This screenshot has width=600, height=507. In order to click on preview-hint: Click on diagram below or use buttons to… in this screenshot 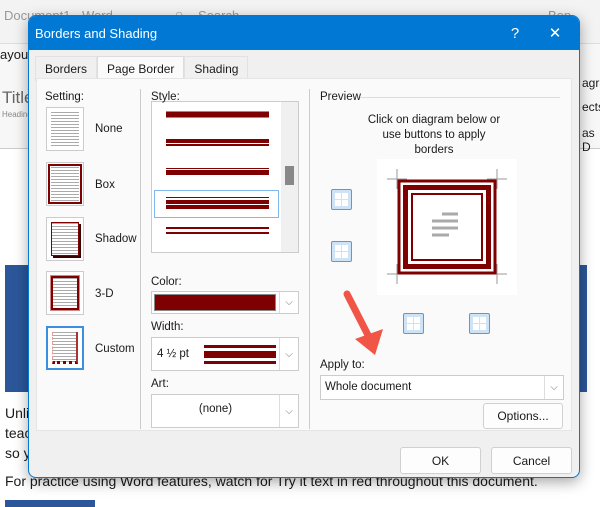, I will do `click(434, 135)`.